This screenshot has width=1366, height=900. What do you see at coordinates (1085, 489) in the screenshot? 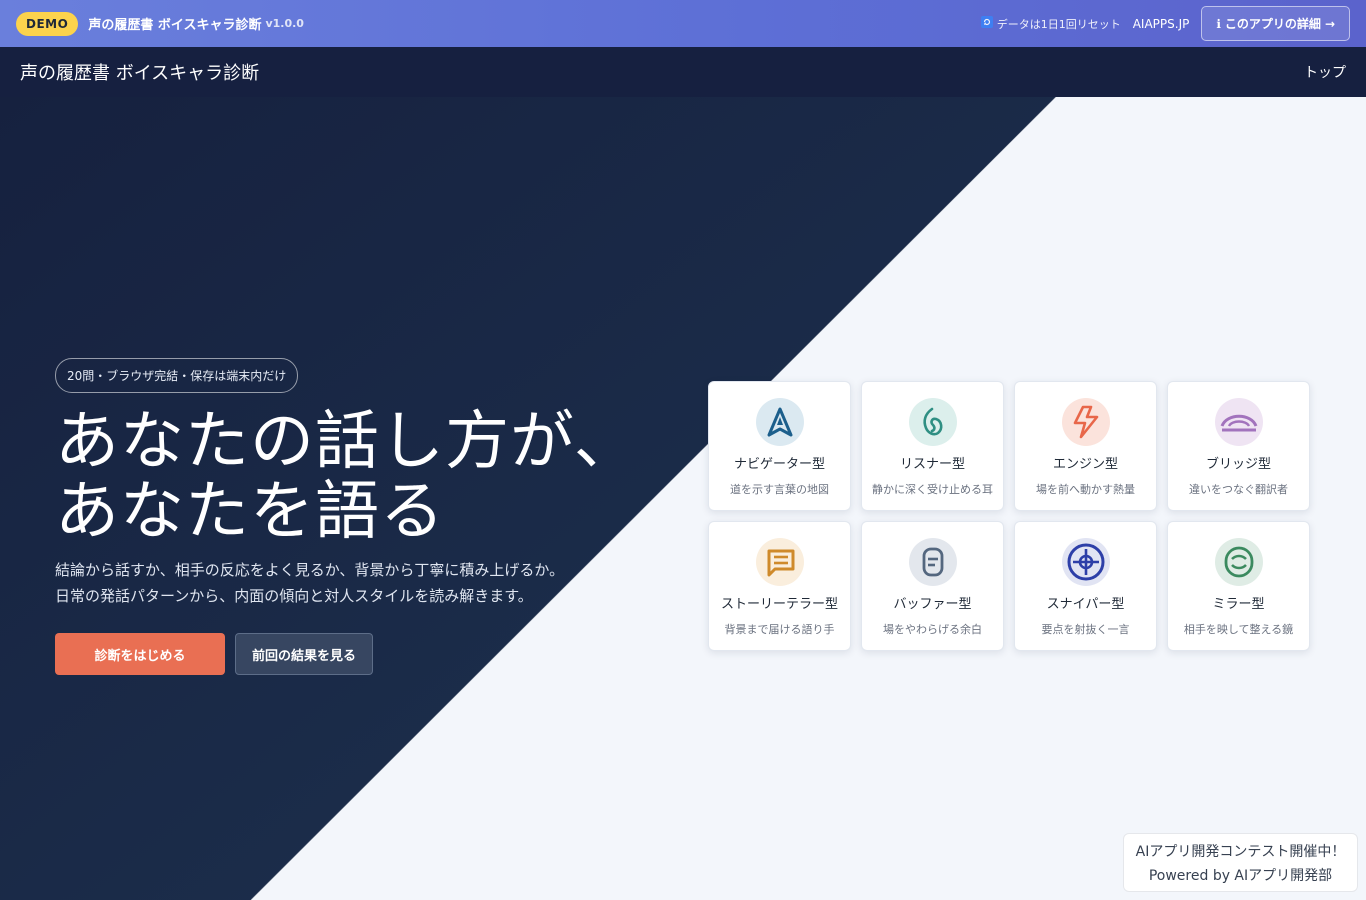
I see `type-description: 場を前へ動かす熱量` at bounding box center [1085, 489].